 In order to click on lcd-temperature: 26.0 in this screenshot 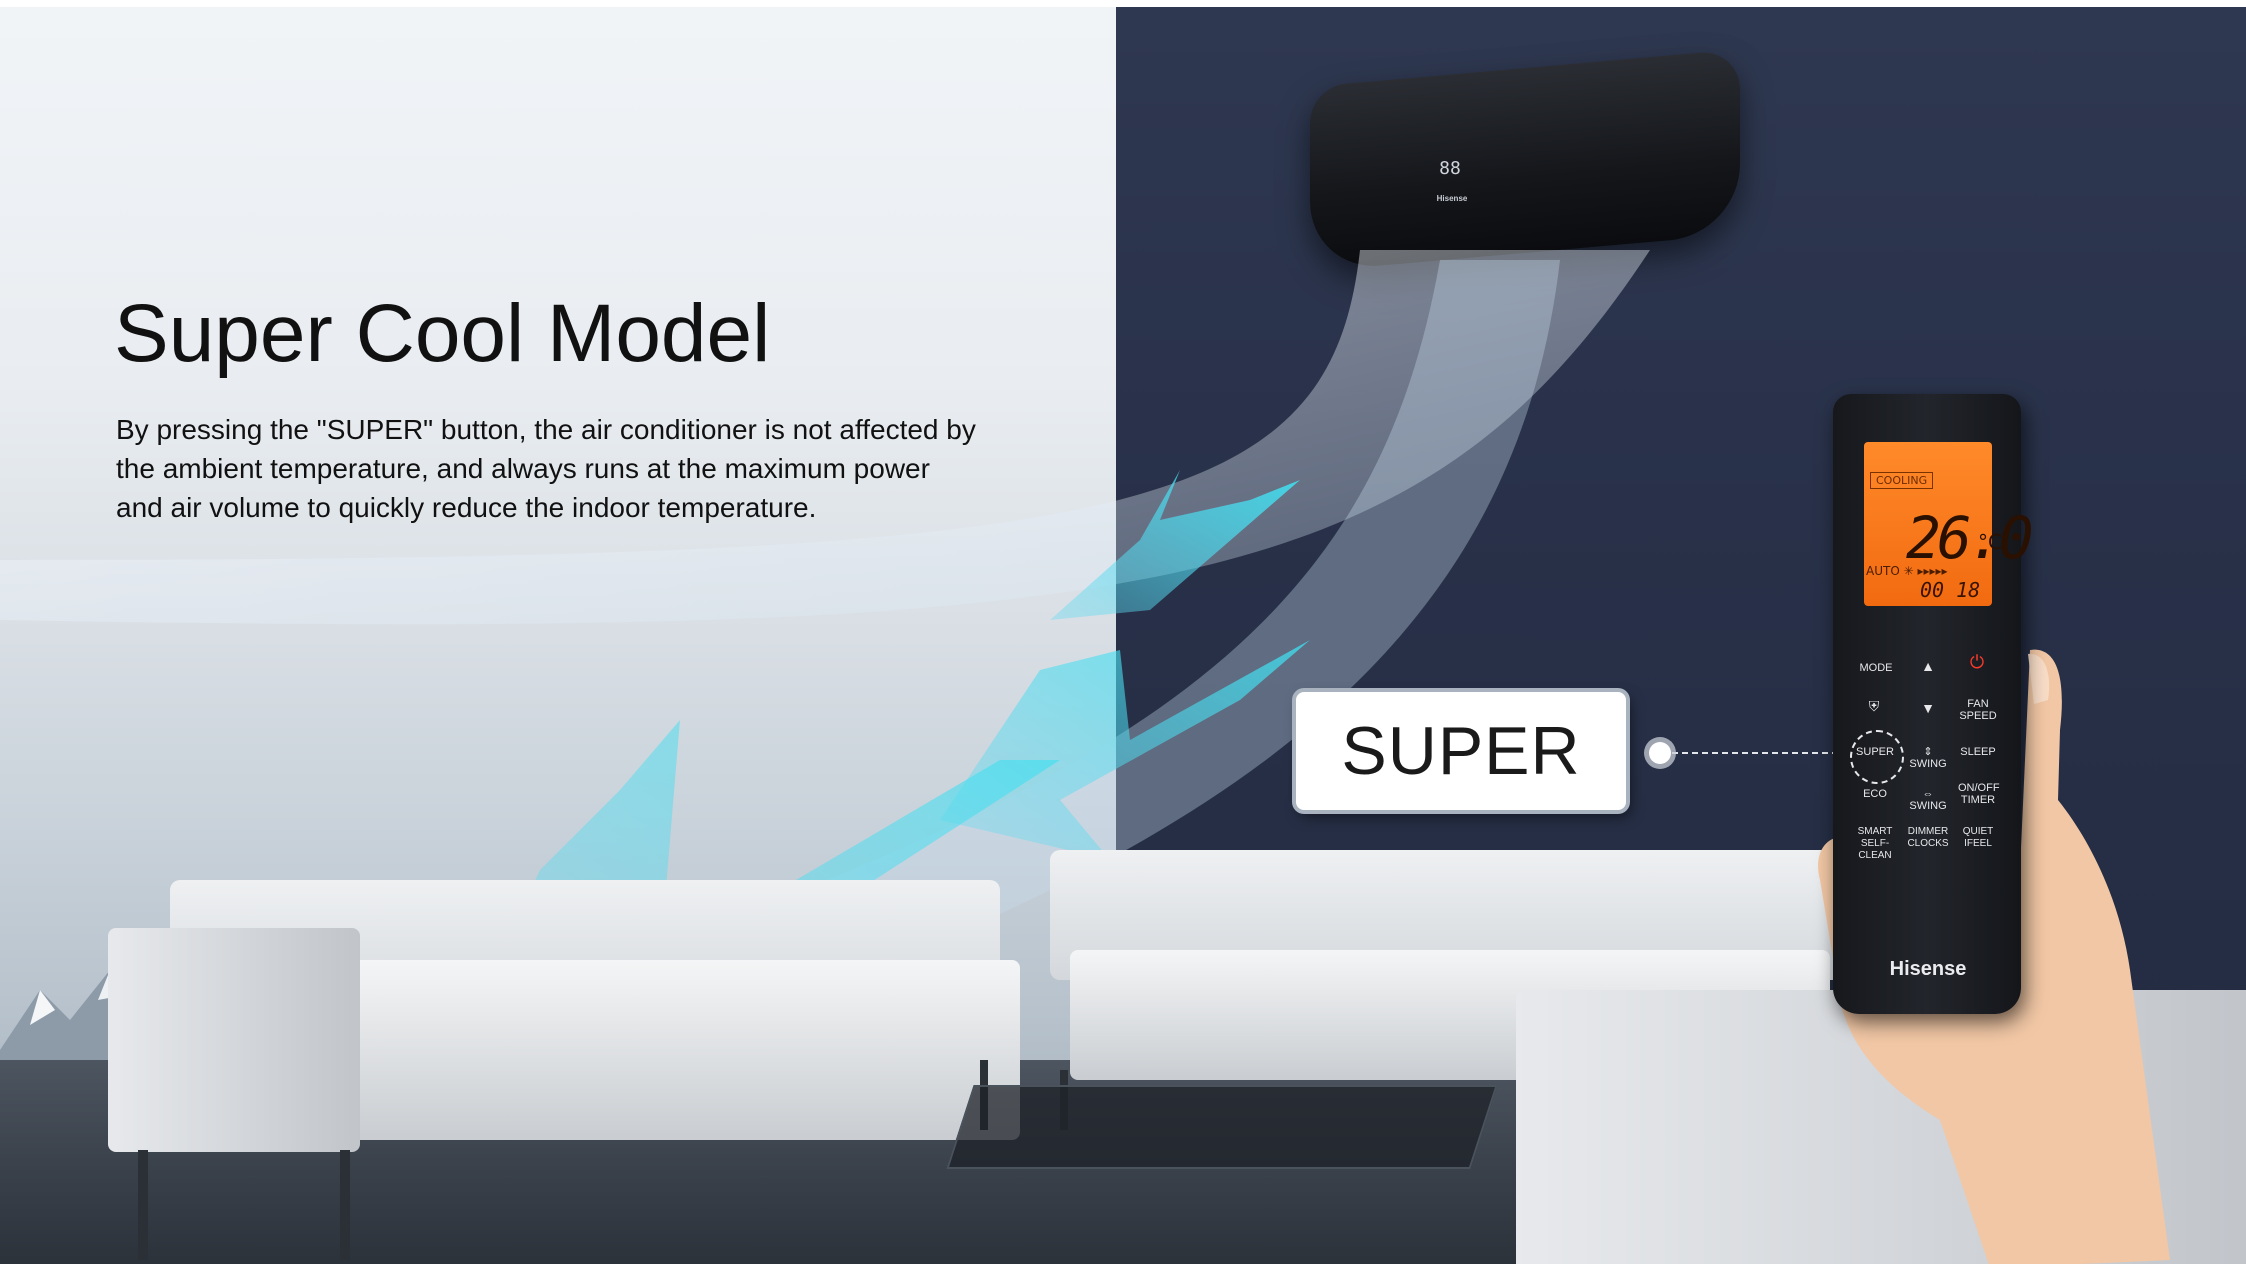, I will do `click(1970, 538)`.